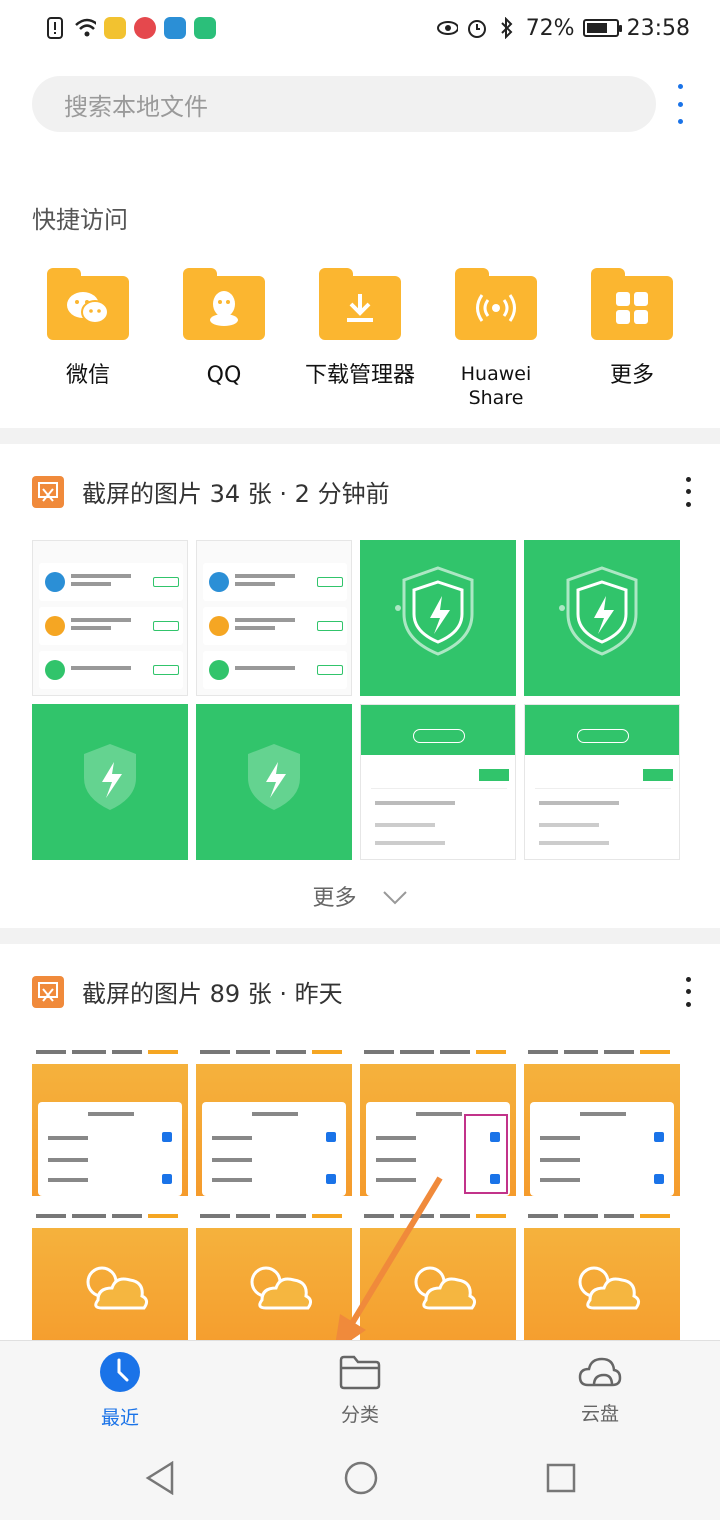 The width and height of the screenshot is (720, 1520). I want to click on wifi-icon, so click(85, 28).